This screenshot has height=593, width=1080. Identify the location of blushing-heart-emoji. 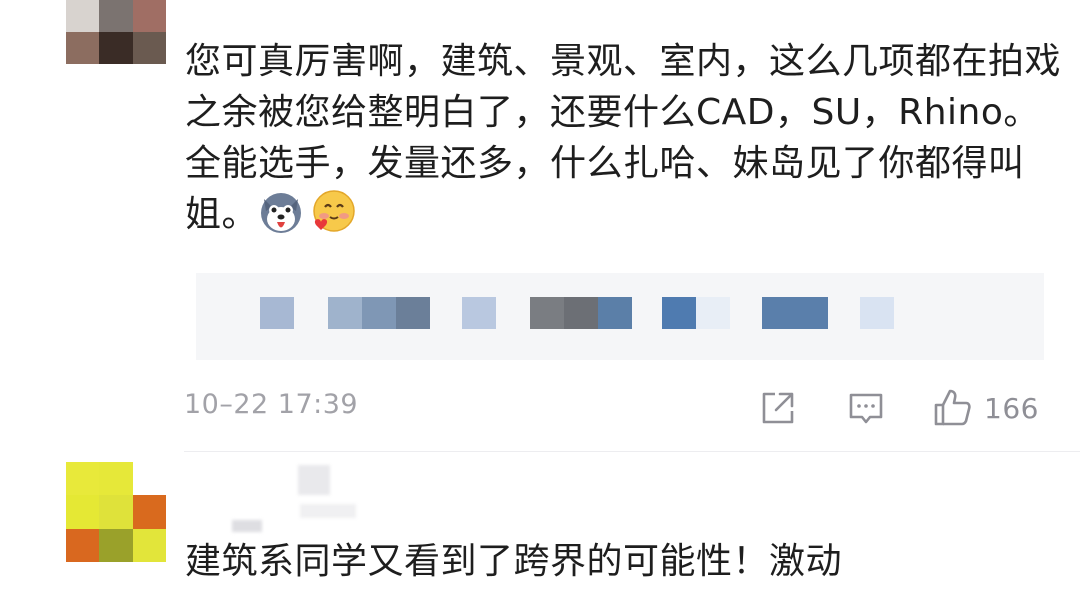
(333, 212).